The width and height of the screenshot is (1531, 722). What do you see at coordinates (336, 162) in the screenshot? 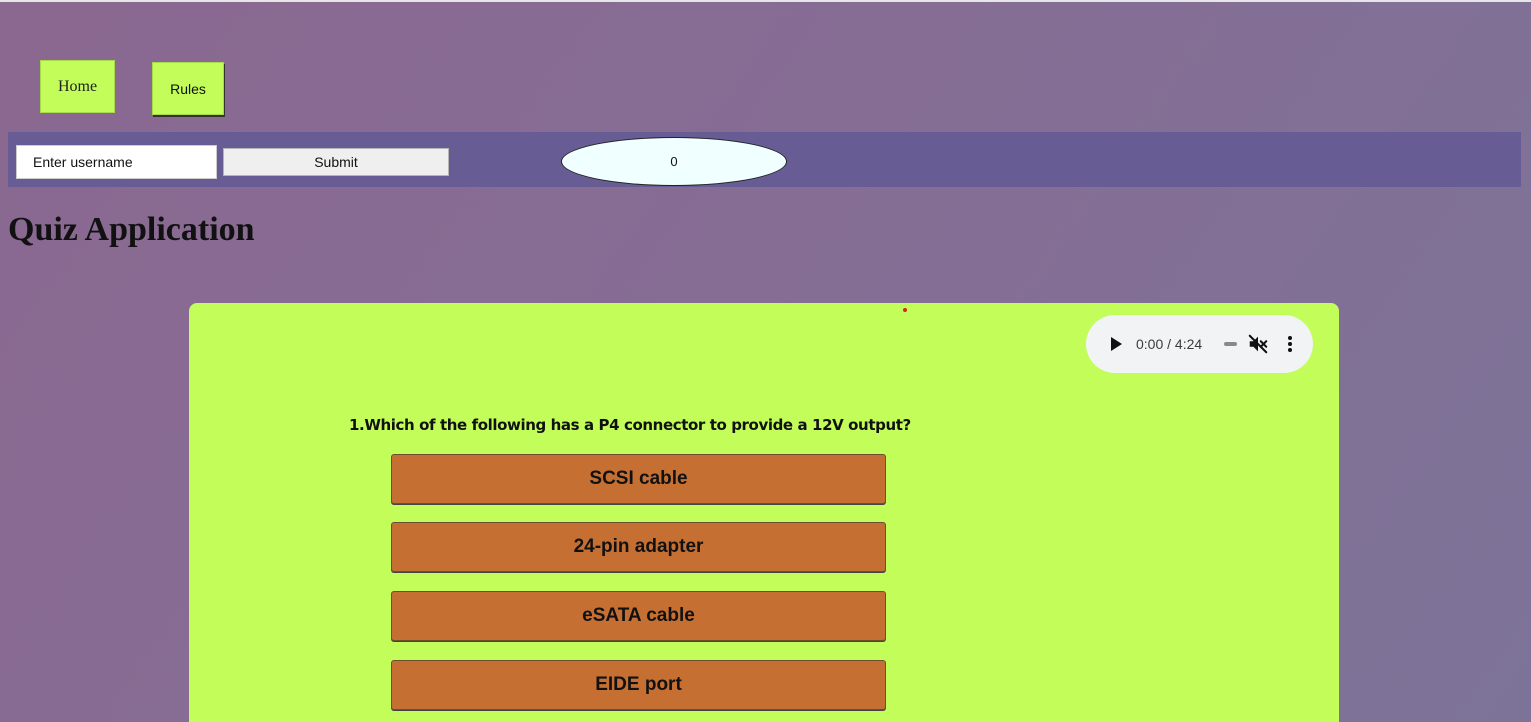
I see `submit-button: Submit` at bounding box center [336, 162].